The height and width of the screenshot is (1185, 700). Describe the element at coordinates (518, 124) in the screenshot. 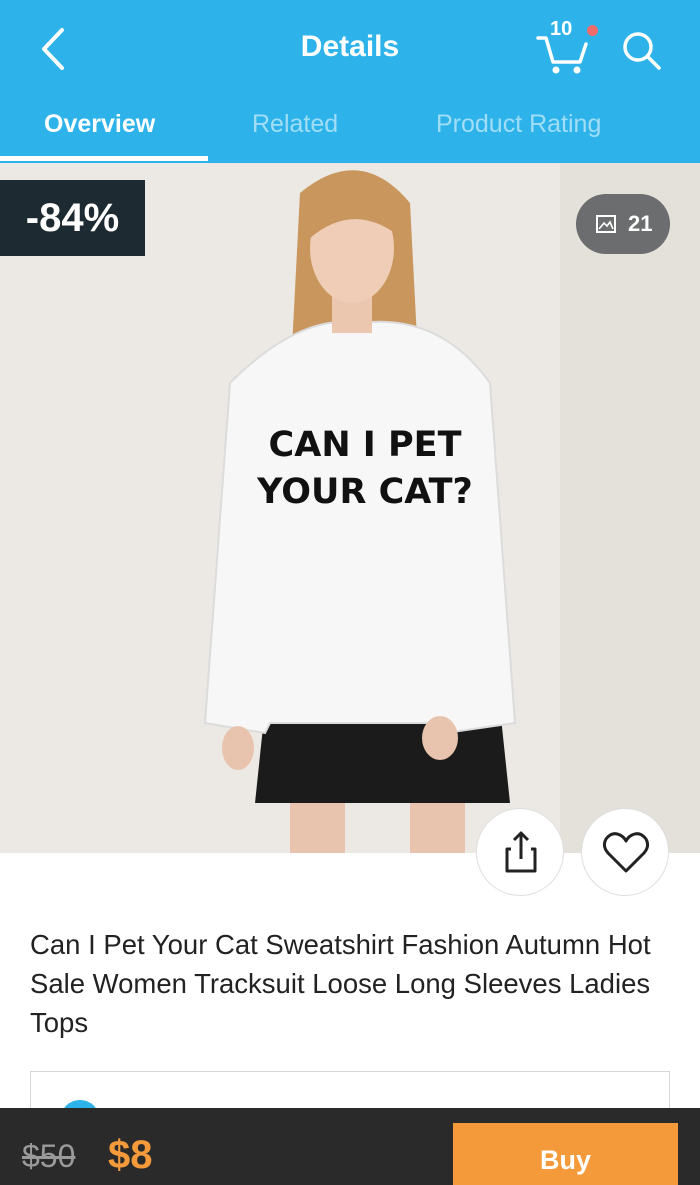

I see `tab-product-rating: Product Rating` at that location.